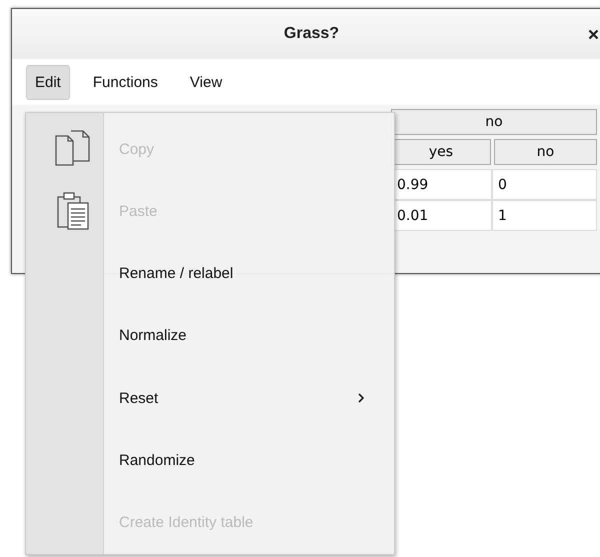  Describe the element at coordinates (73, 149) in the screenshot. I see `documents-icon` at that location.